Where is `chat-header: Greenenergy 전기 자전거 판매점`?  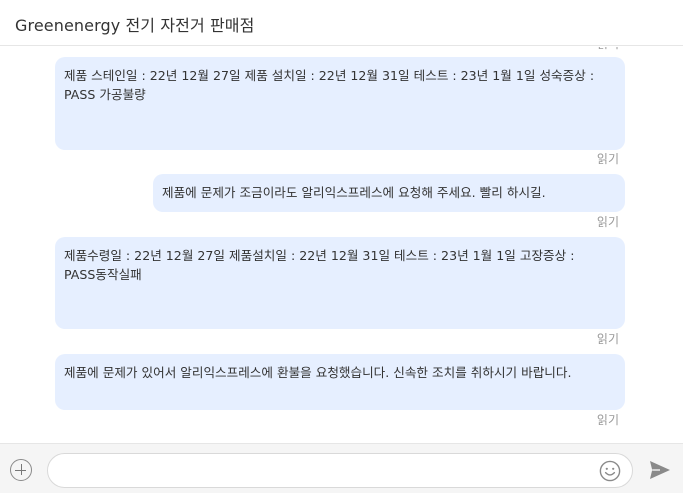 chat-header: Greenenergy 전기 자전거 판매점 is located at coordinates (341, 23).